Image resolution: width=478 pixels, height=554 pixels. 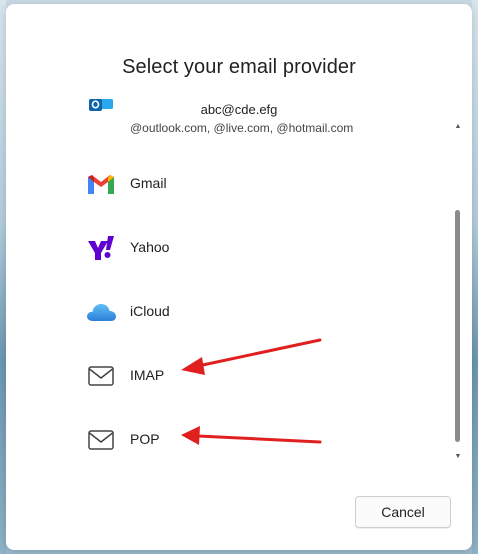 I want to click on provider-label-imap: IMAP, so click(x=147, y=375).